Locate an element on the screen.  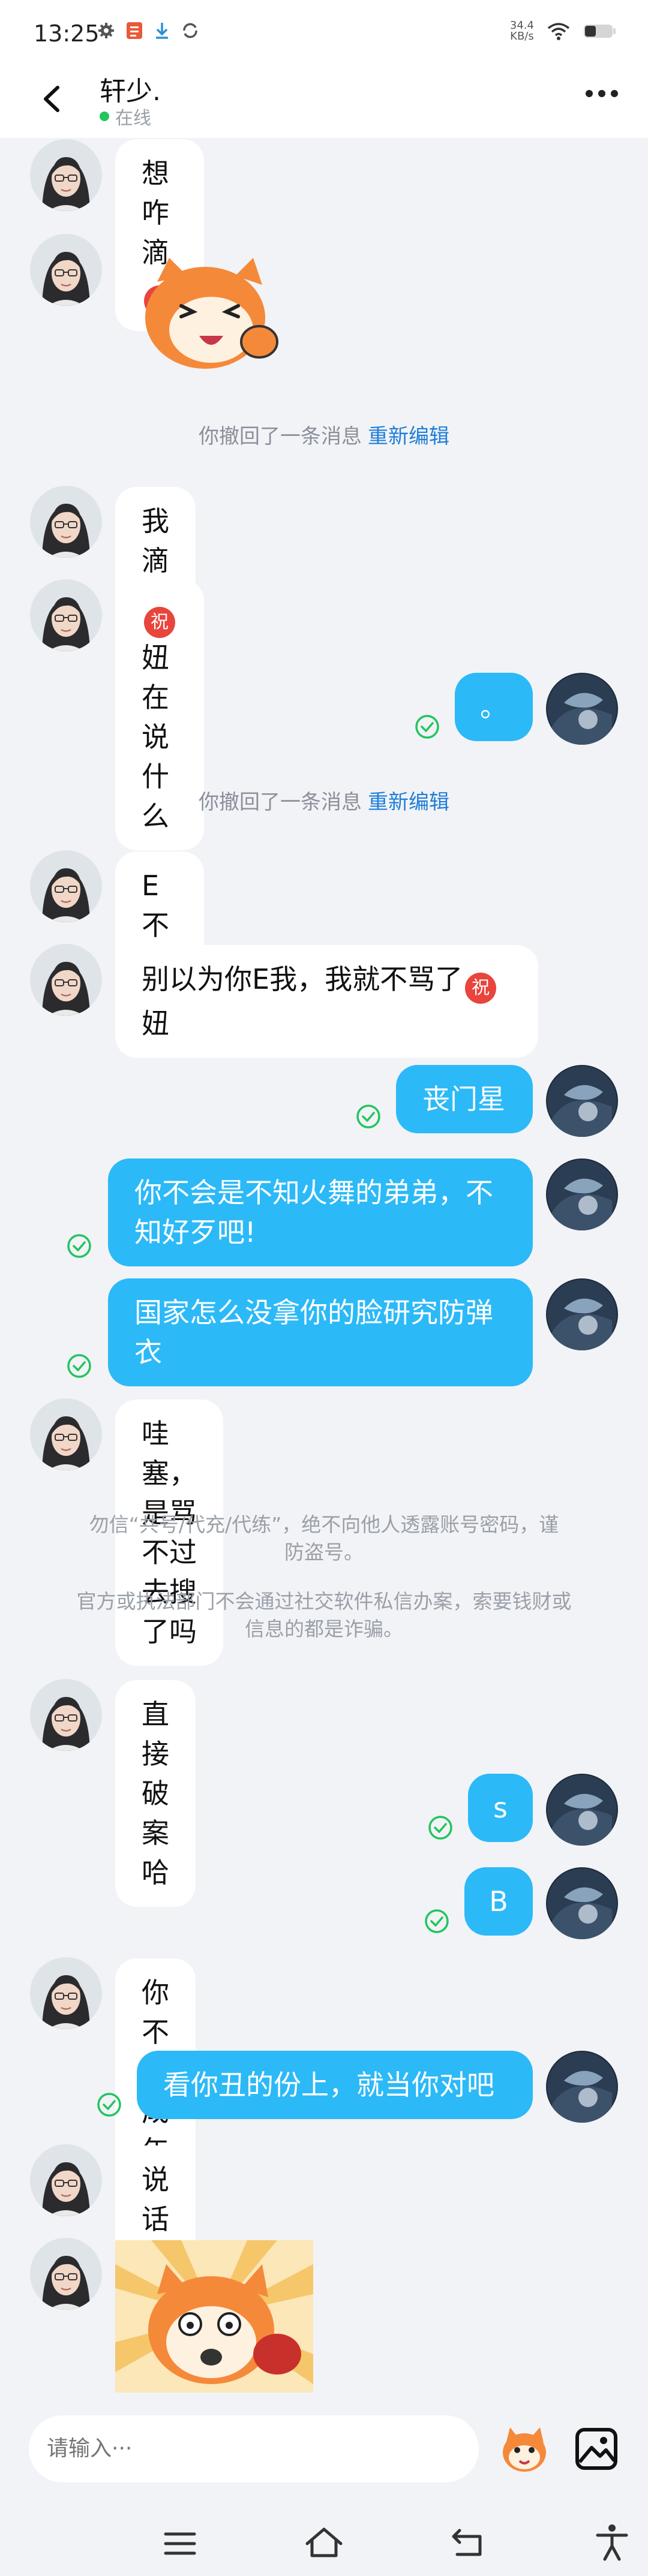
message-bubble: s is located at coordinates (500, 1808).